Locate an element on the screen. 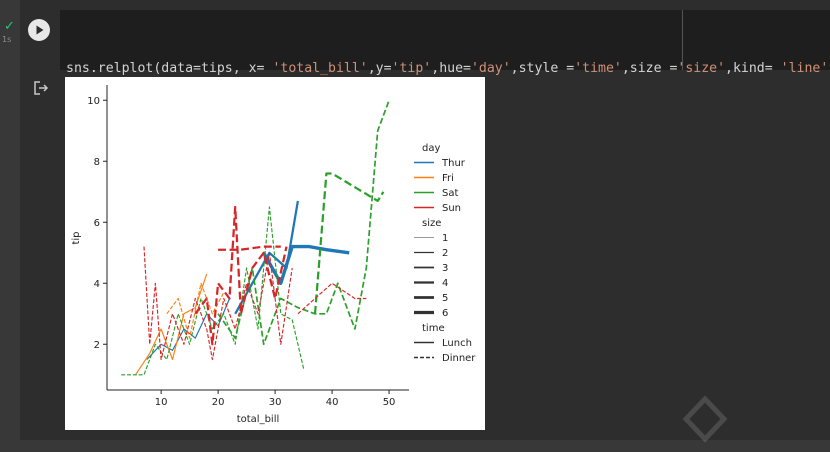 This screenshot has height=452, width=830. check-icon: ✓ is located at coordinates (9, 26).